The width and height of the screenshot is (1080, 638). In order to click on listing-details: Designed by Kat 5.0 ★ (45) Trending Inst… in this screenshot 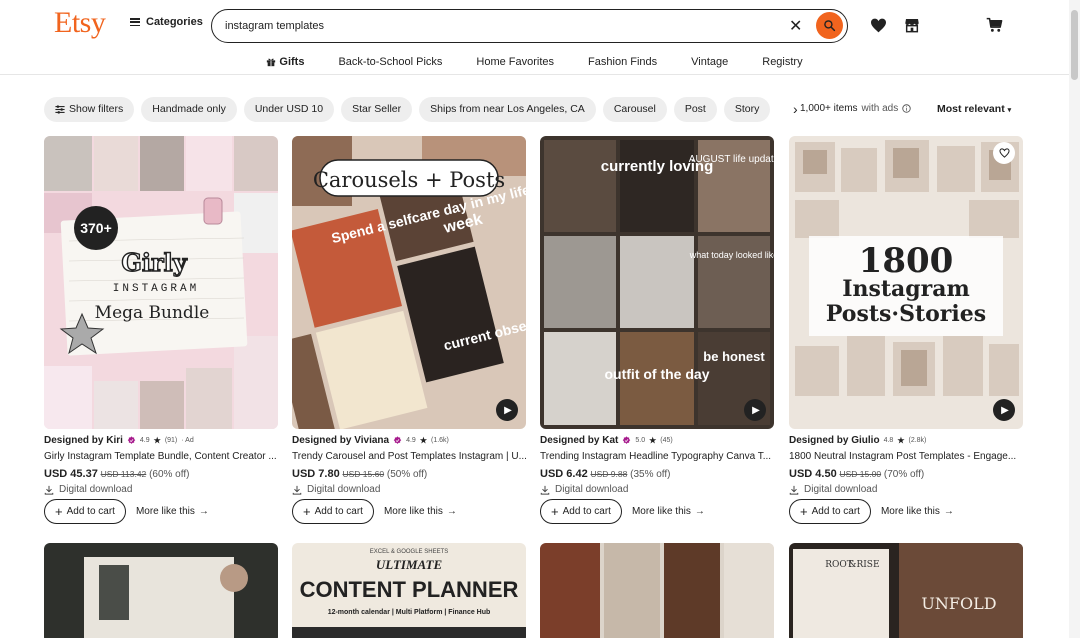, I will do `click(660, 479)`.